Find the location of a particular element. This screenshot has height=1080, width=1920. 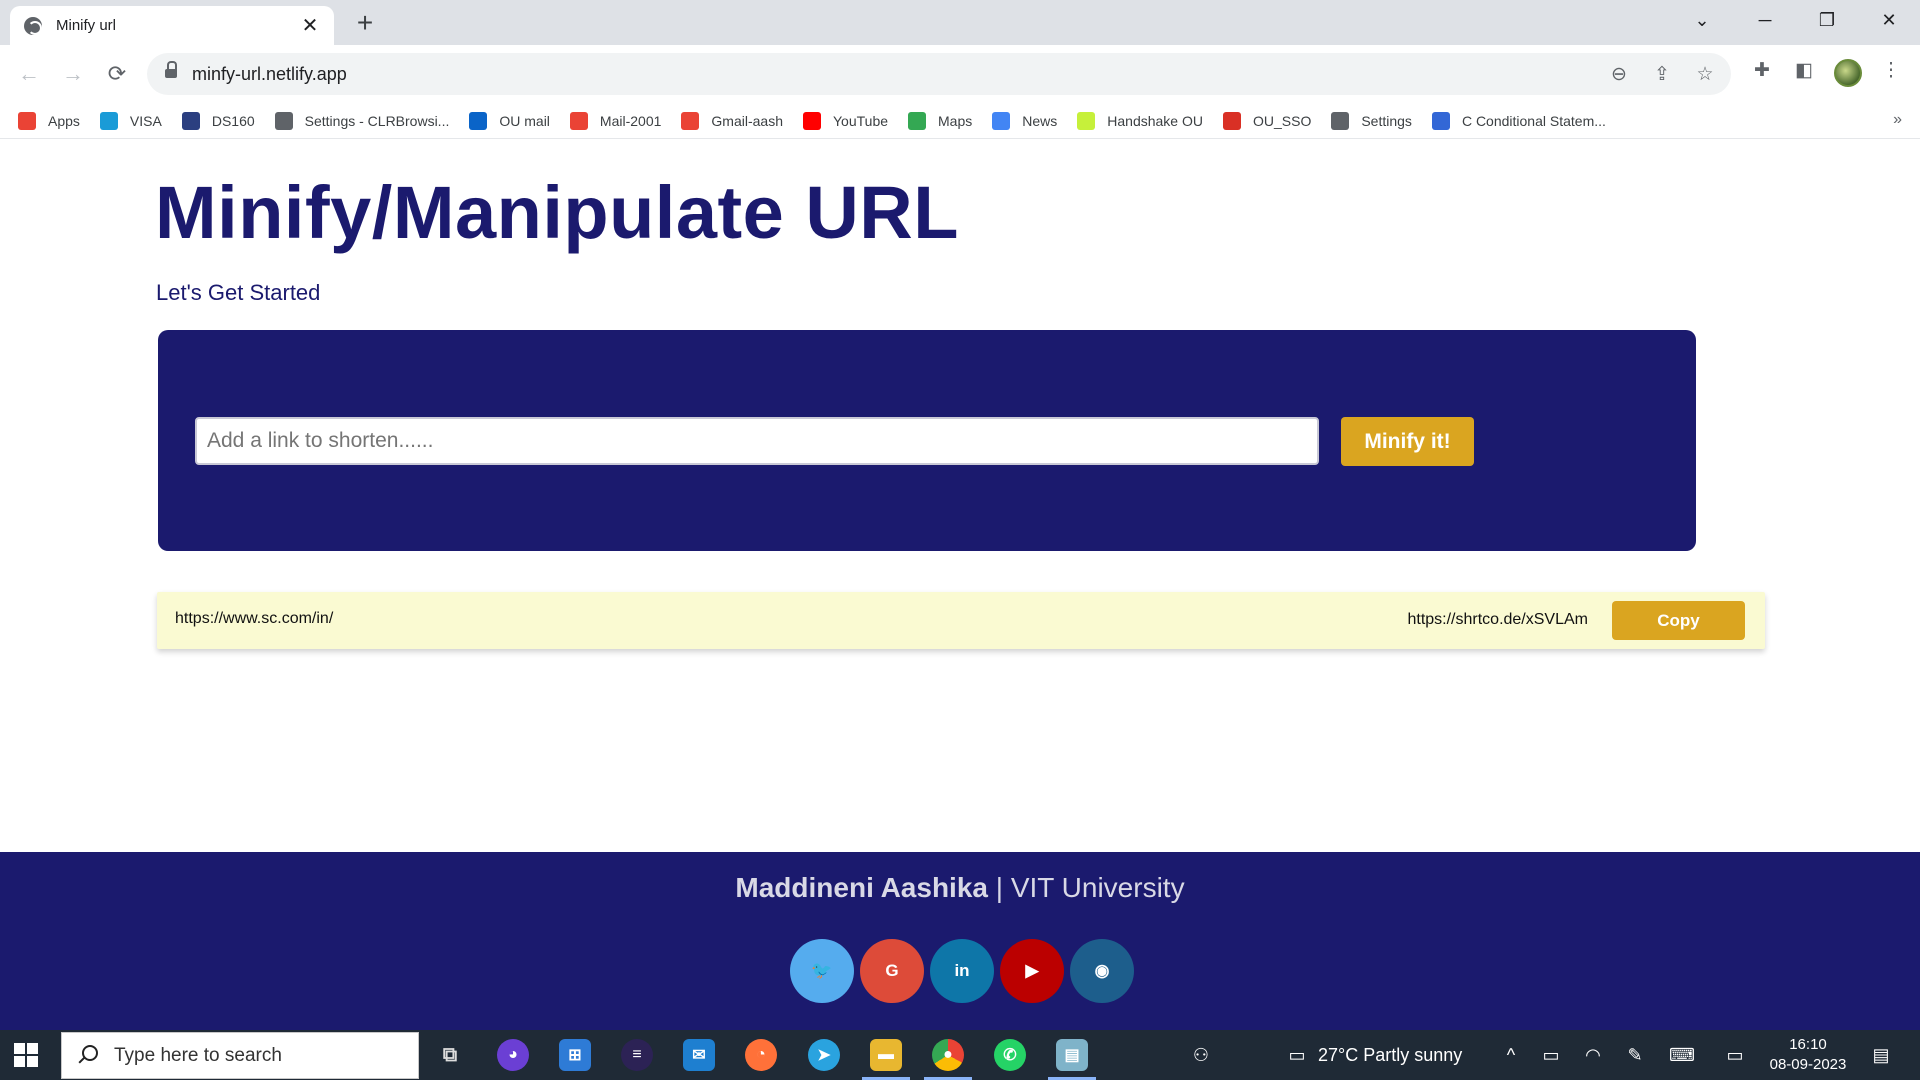

browser-tabstrip: Minify url ✕ + ⌄ ─ ❐ ✕ is located at coordinates (960, 22).